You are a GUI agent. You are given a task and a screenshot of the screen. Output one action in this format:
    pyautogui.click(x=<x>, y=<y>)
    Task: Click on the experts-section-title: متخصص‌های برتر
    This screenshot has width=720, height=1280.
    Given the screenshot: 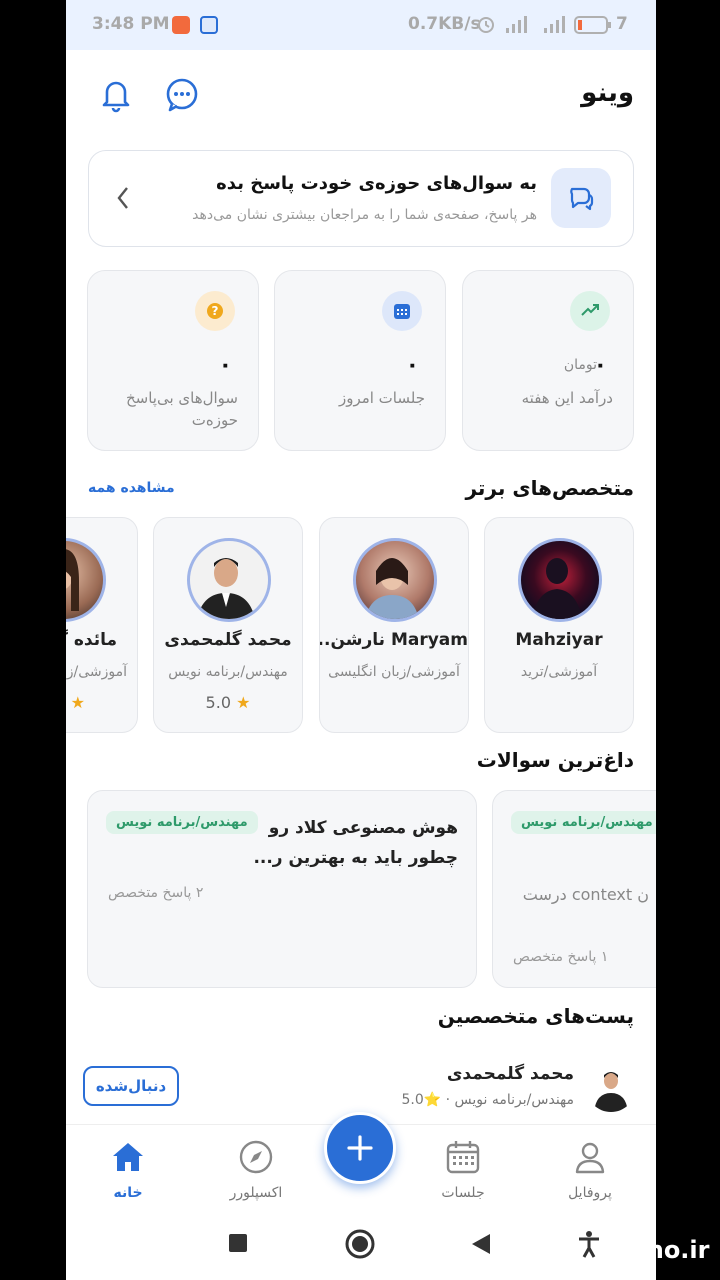 What is the action you would take?
    pyautogui.click(x=549, y=488)
    